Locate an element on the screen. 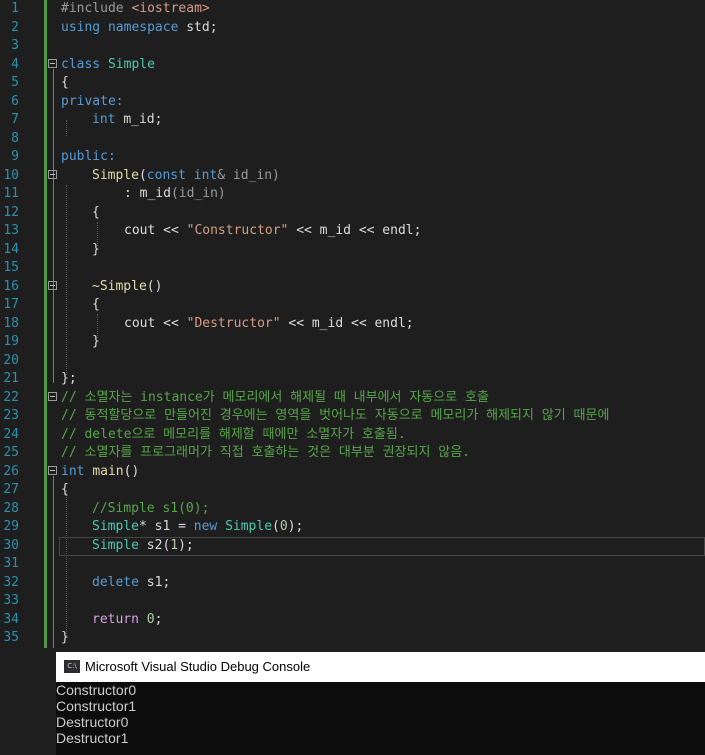 The height and width of the screenshot is (755, 705). code-line-17: { is located at coordinates (96, 305).